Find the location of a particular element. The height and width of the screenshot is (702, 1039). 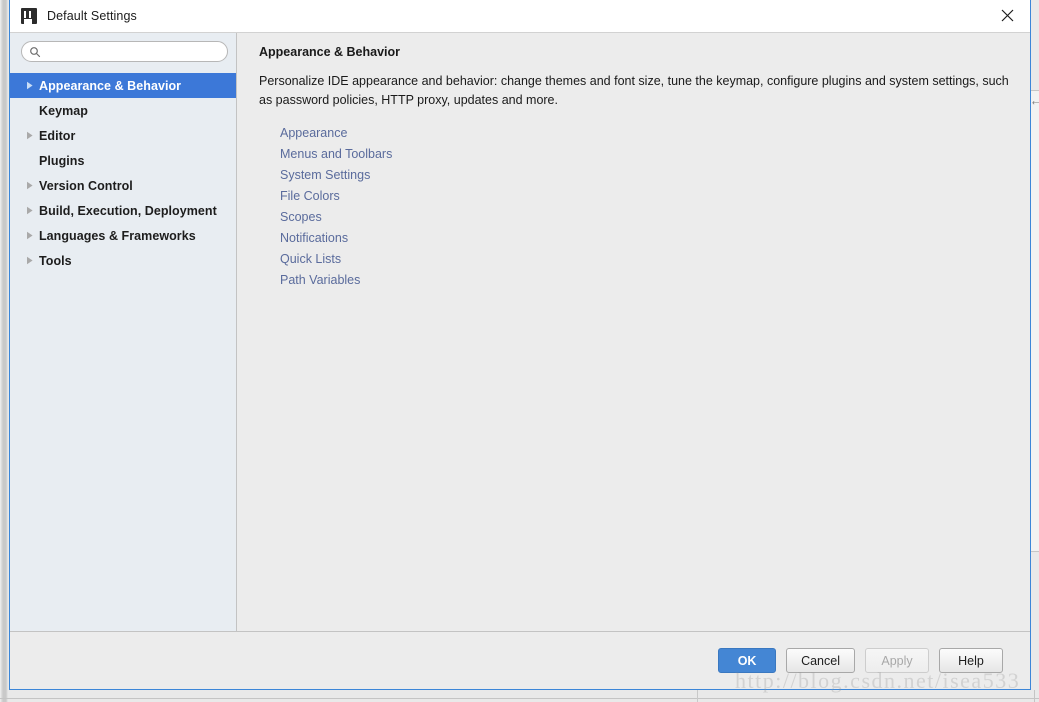

background-bottom-divider-center is located at coordinates (697, 696).